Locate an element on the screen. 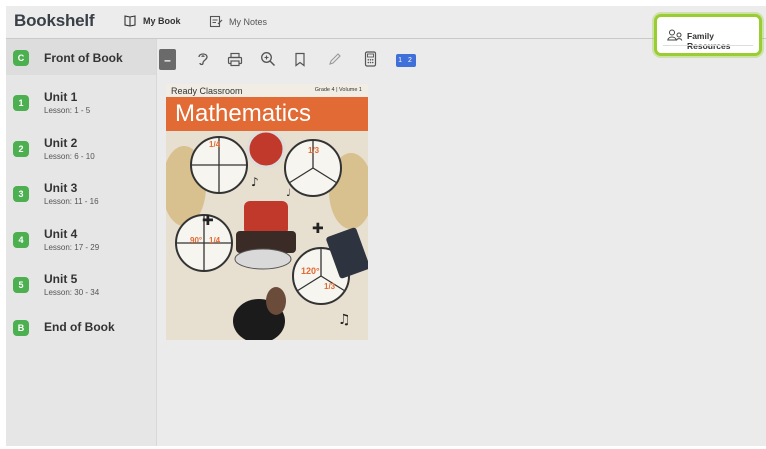  app-title: Bookshelf is located at coordinates (54, 20).